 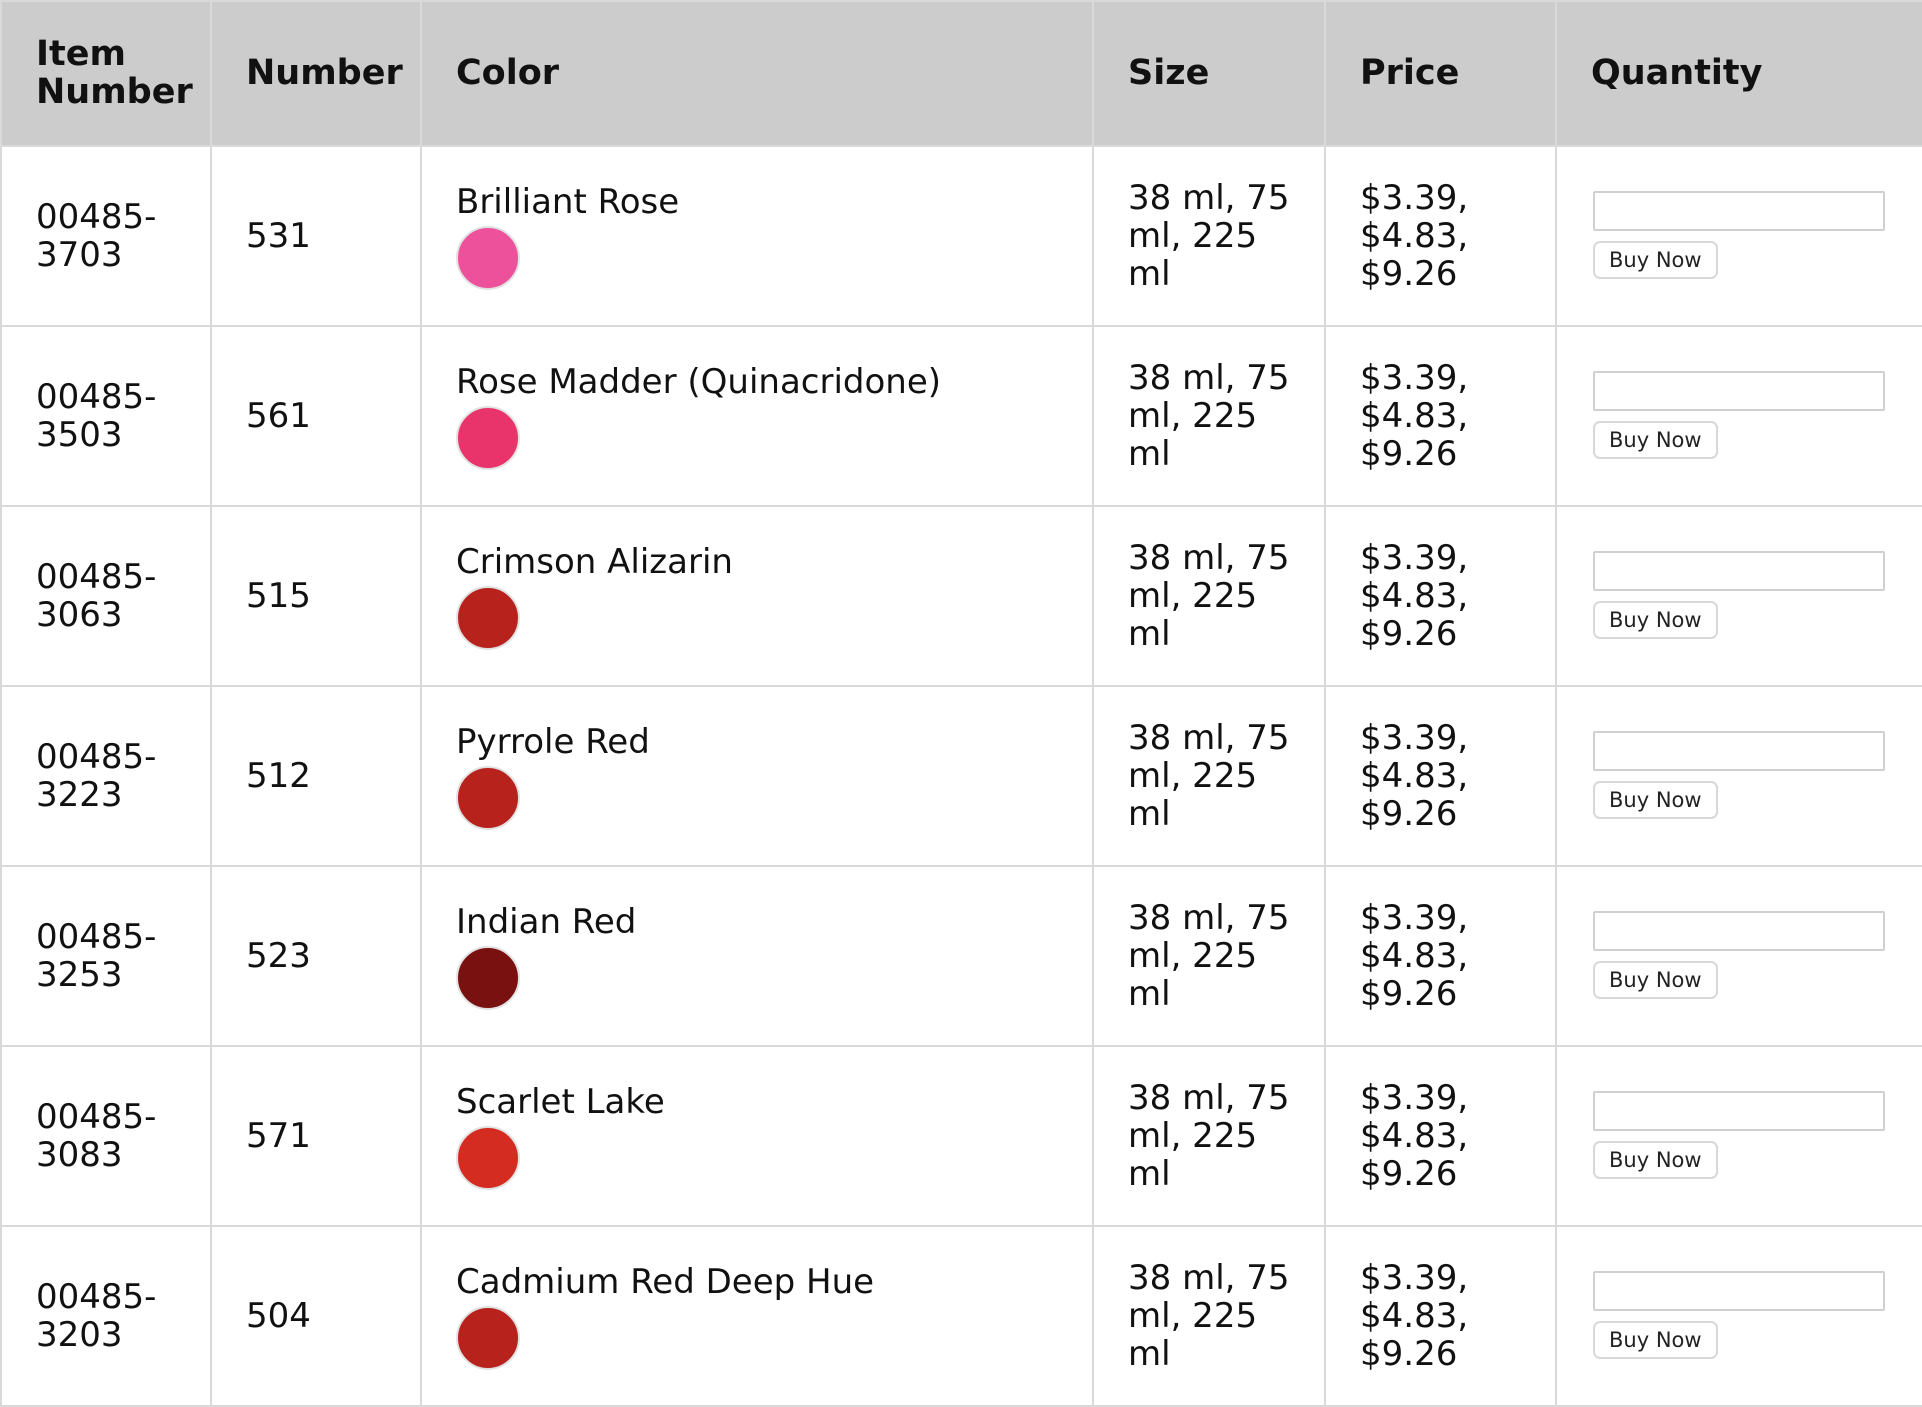 I want to click on number-cell: 512, so click(x=316, y=776).